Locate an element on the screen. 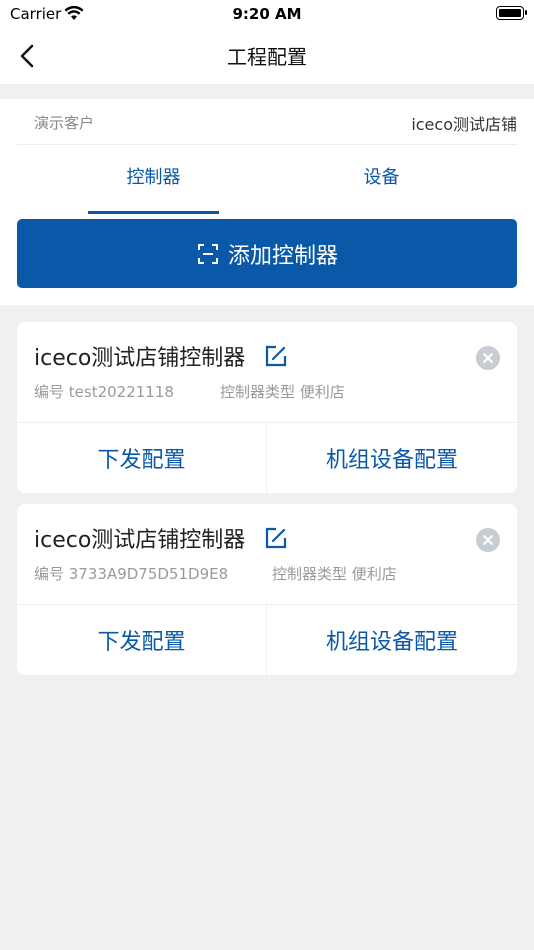  controller-id: 编号 3733A9D75D51D9E8 is located at coordinates (131, 574).